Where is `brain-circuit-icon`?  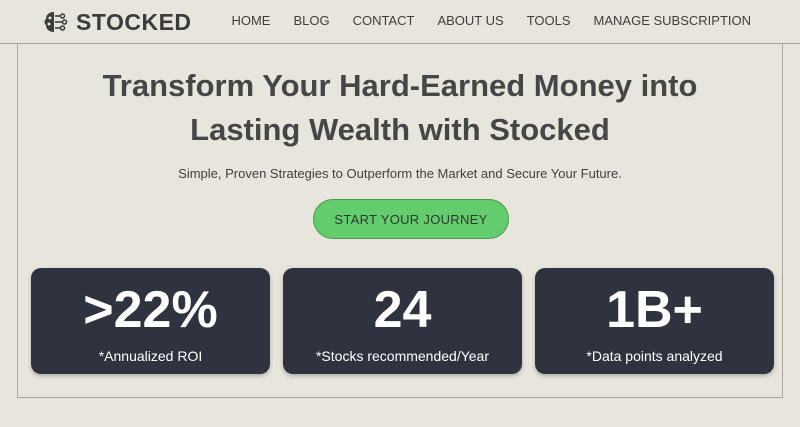
brain-circuit-icon is located at coordinates (55, 22).